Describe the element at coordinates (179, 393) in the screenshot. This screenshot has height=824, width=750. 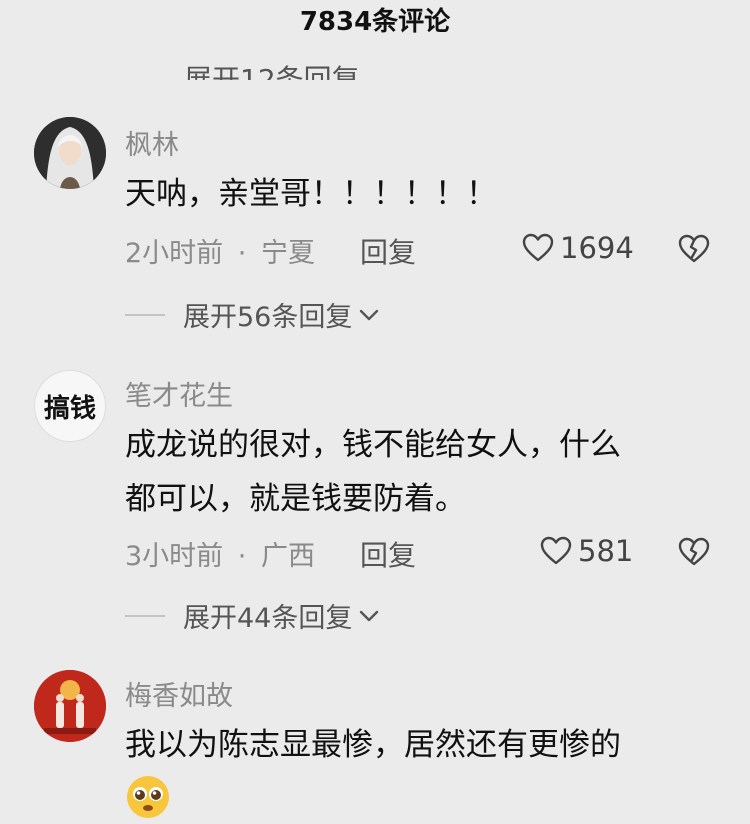
I see `username: 笔才花生` at that location.